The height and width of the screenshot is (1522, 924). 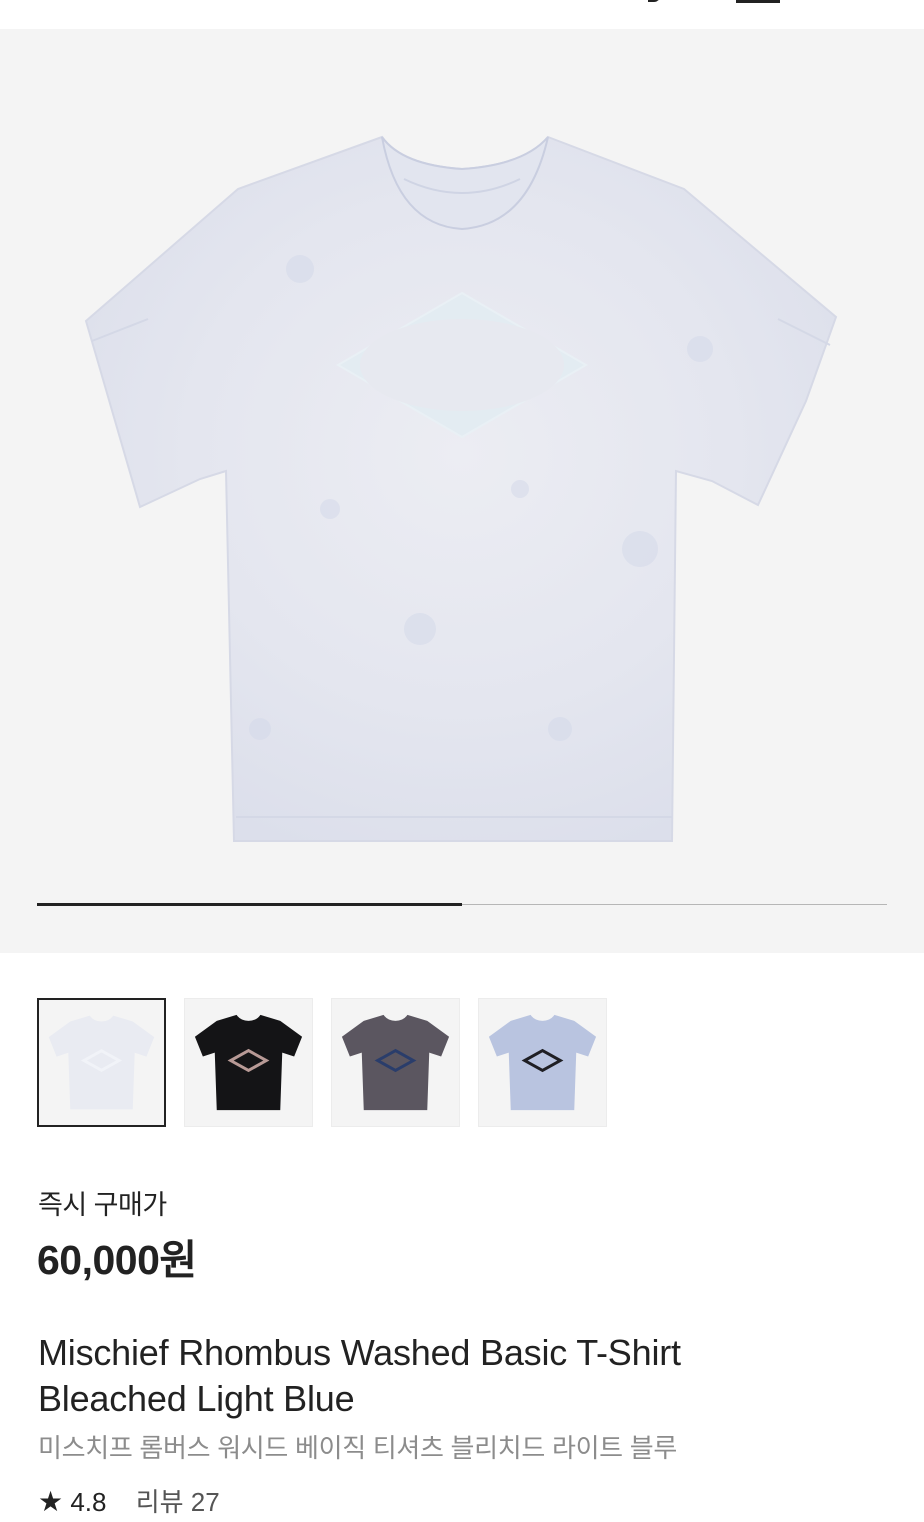 What do you see at coordinates (196, 1398) in the screenshot?
I see `product-title-line2: Bleached Light Blue` at bounding box center [196, 1398].